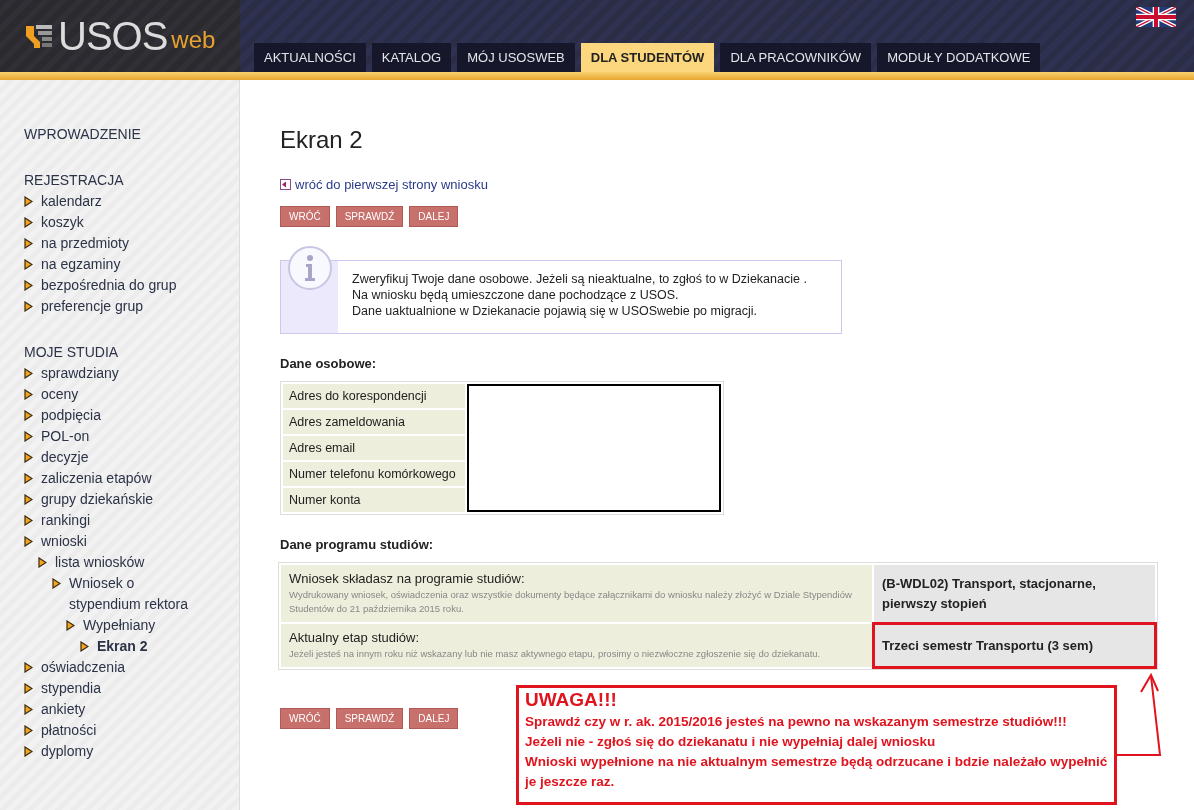 This screenshot has width=1194, height=810. I want to click on sidebar-link: na przedmioty, so click(85, 243).